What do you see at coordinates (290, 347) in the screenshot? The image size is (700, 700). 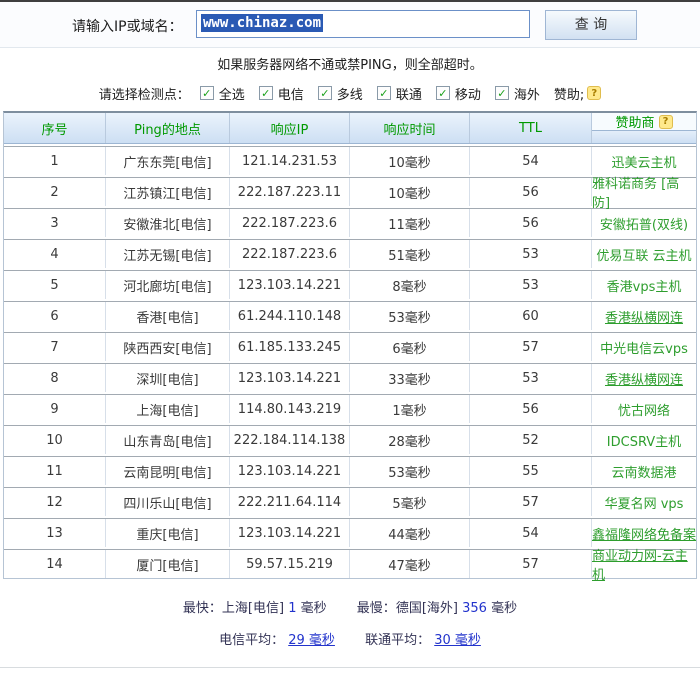 I see `cell-ip: 61.185.133.245` at bounding box center [290, 347].